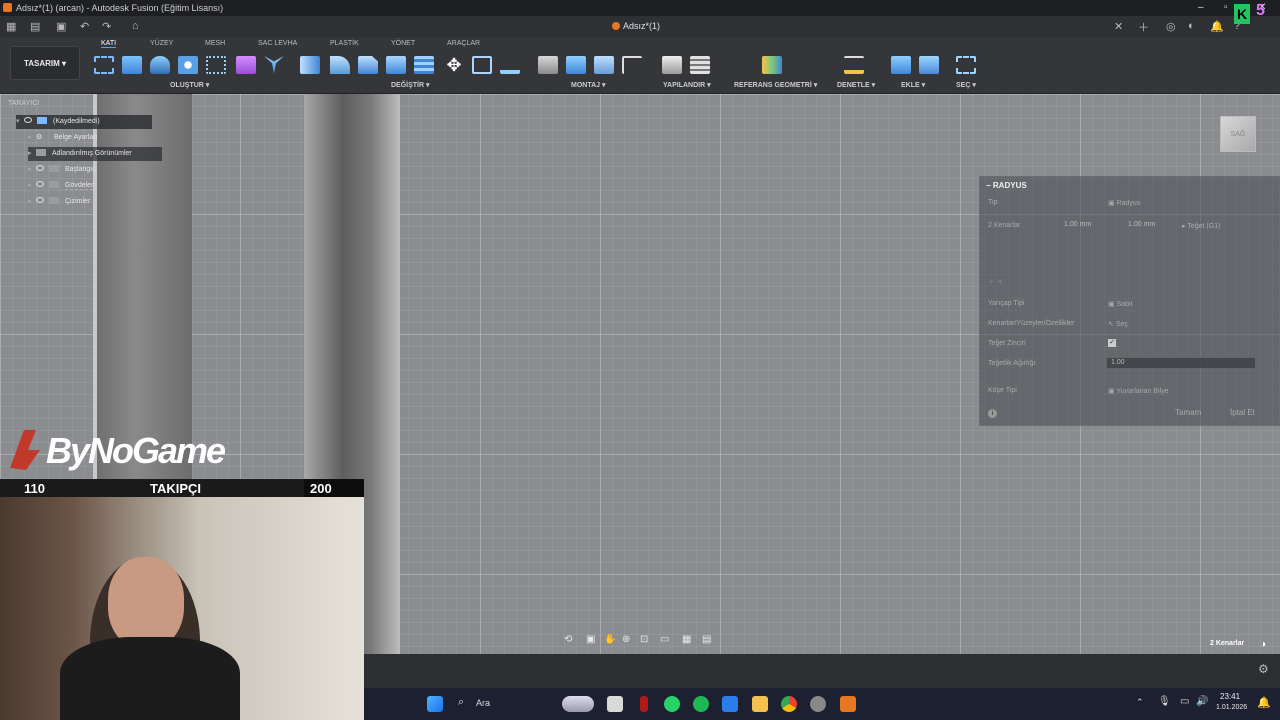 This screenshot has height=720, width=1280. Describe the element at coordinates (664, 639) in the screenshot. I see `display-settings-icon: ▭` at that location.